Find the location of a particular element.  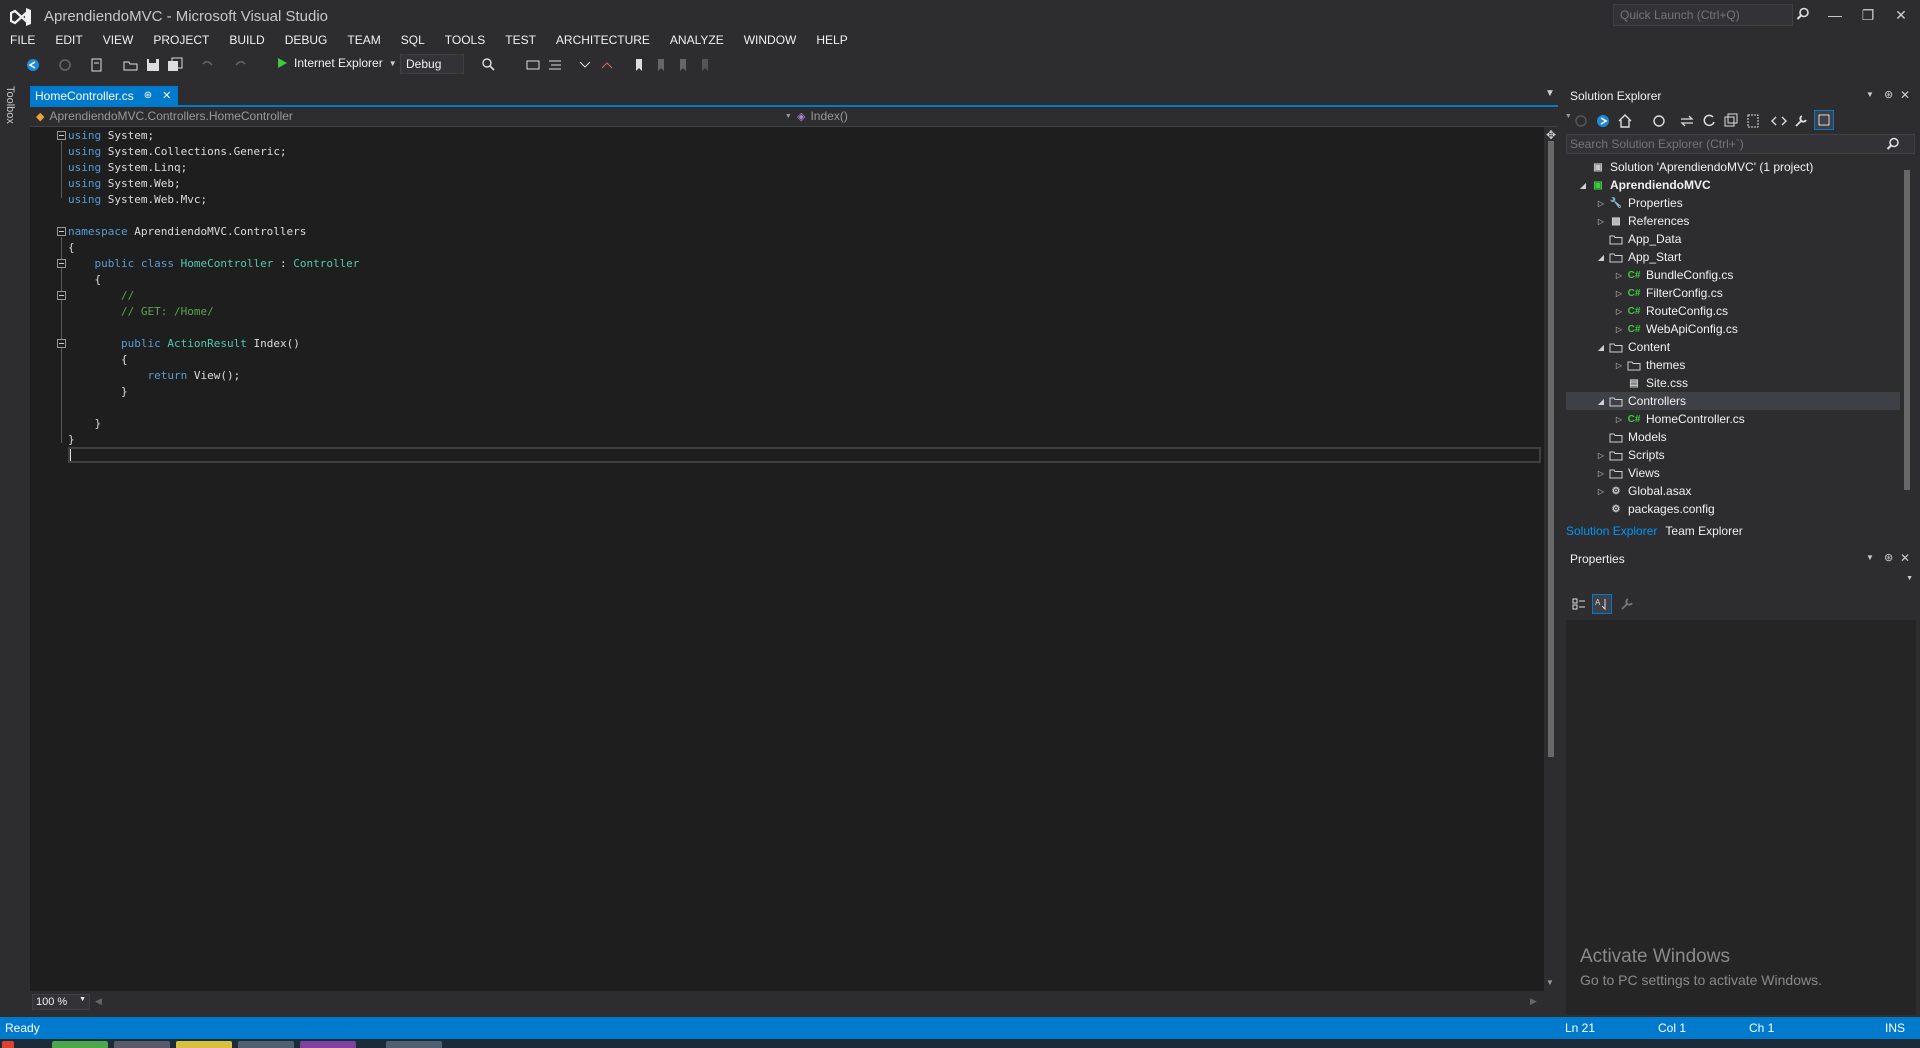

tree-item: ▷ C# HomeController.cs is located at coordinates (1733, 419).